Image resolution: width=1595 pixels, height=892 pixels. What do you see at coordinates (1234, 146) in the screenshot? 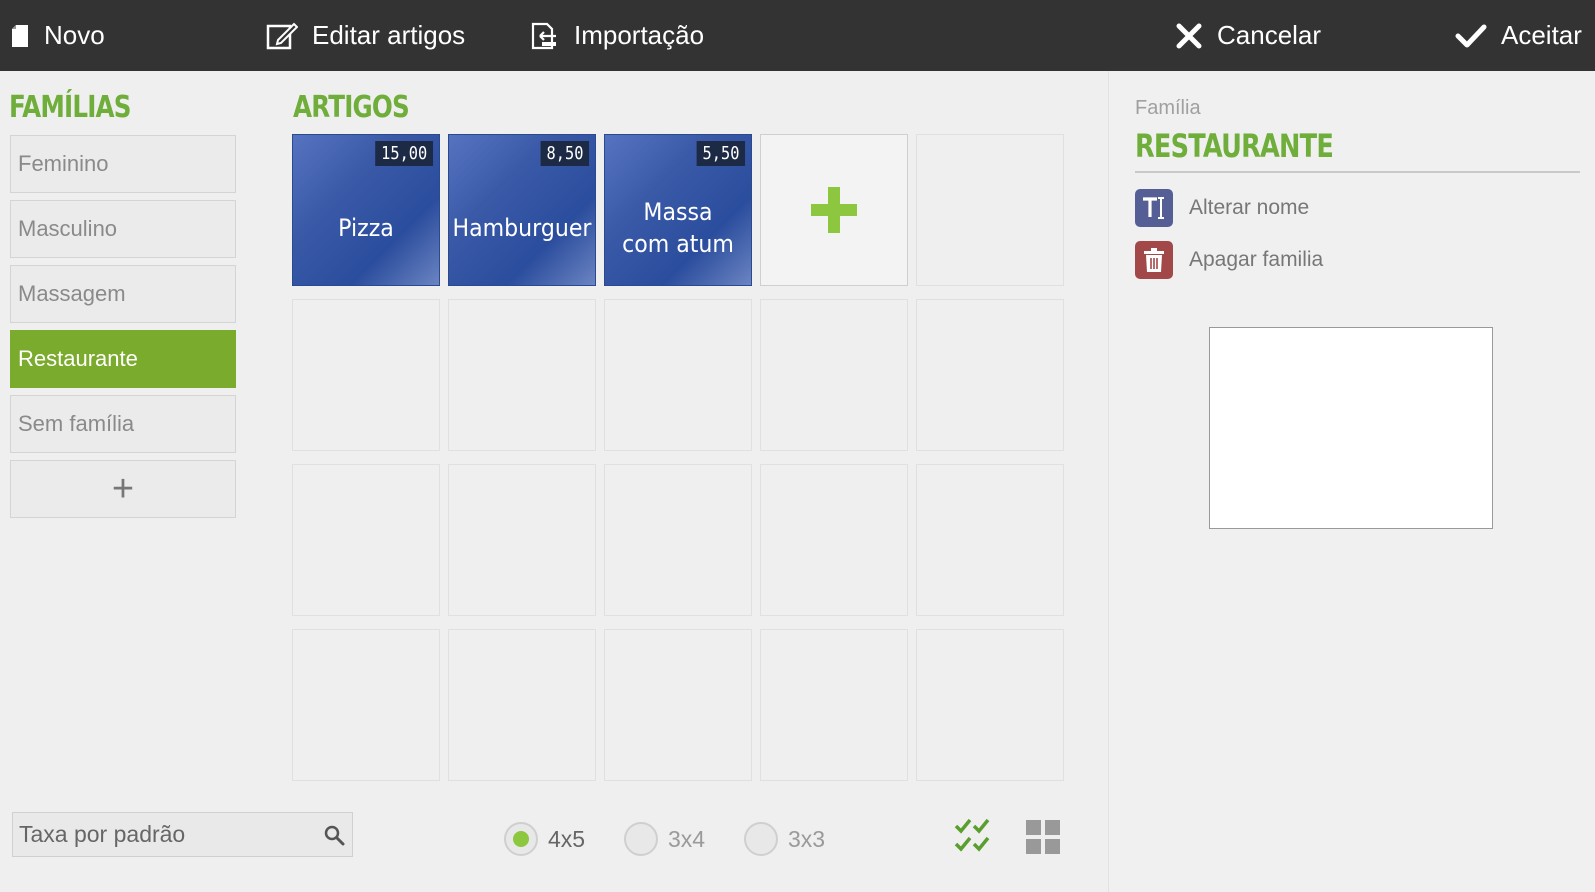
I see `family-name-title: RESTAURANTE` at bounding box center [1234, 146].